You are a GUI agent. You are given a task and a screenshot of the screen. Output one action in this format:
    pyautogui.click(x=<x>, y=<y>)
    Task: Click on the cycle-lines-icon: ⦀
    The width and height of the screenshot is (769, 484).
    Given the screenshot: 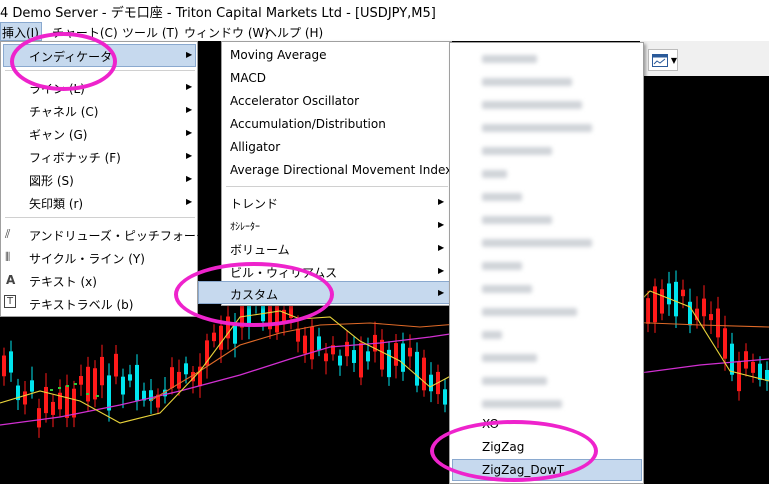 What is the action you would take?
    pyautogui.click(x=8, y=257)
    